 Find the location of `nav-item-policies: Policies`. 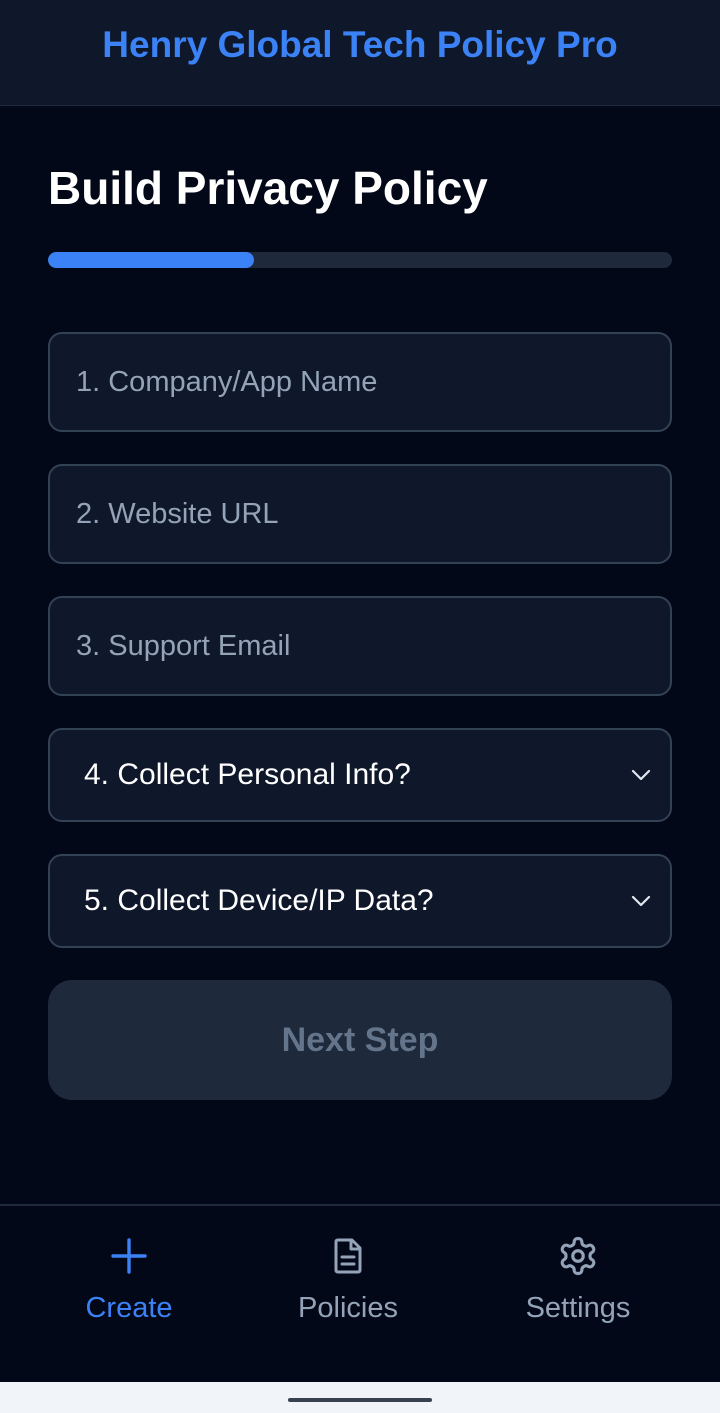

nav-item-policies: Policies is located at coordinates (348, 1294).